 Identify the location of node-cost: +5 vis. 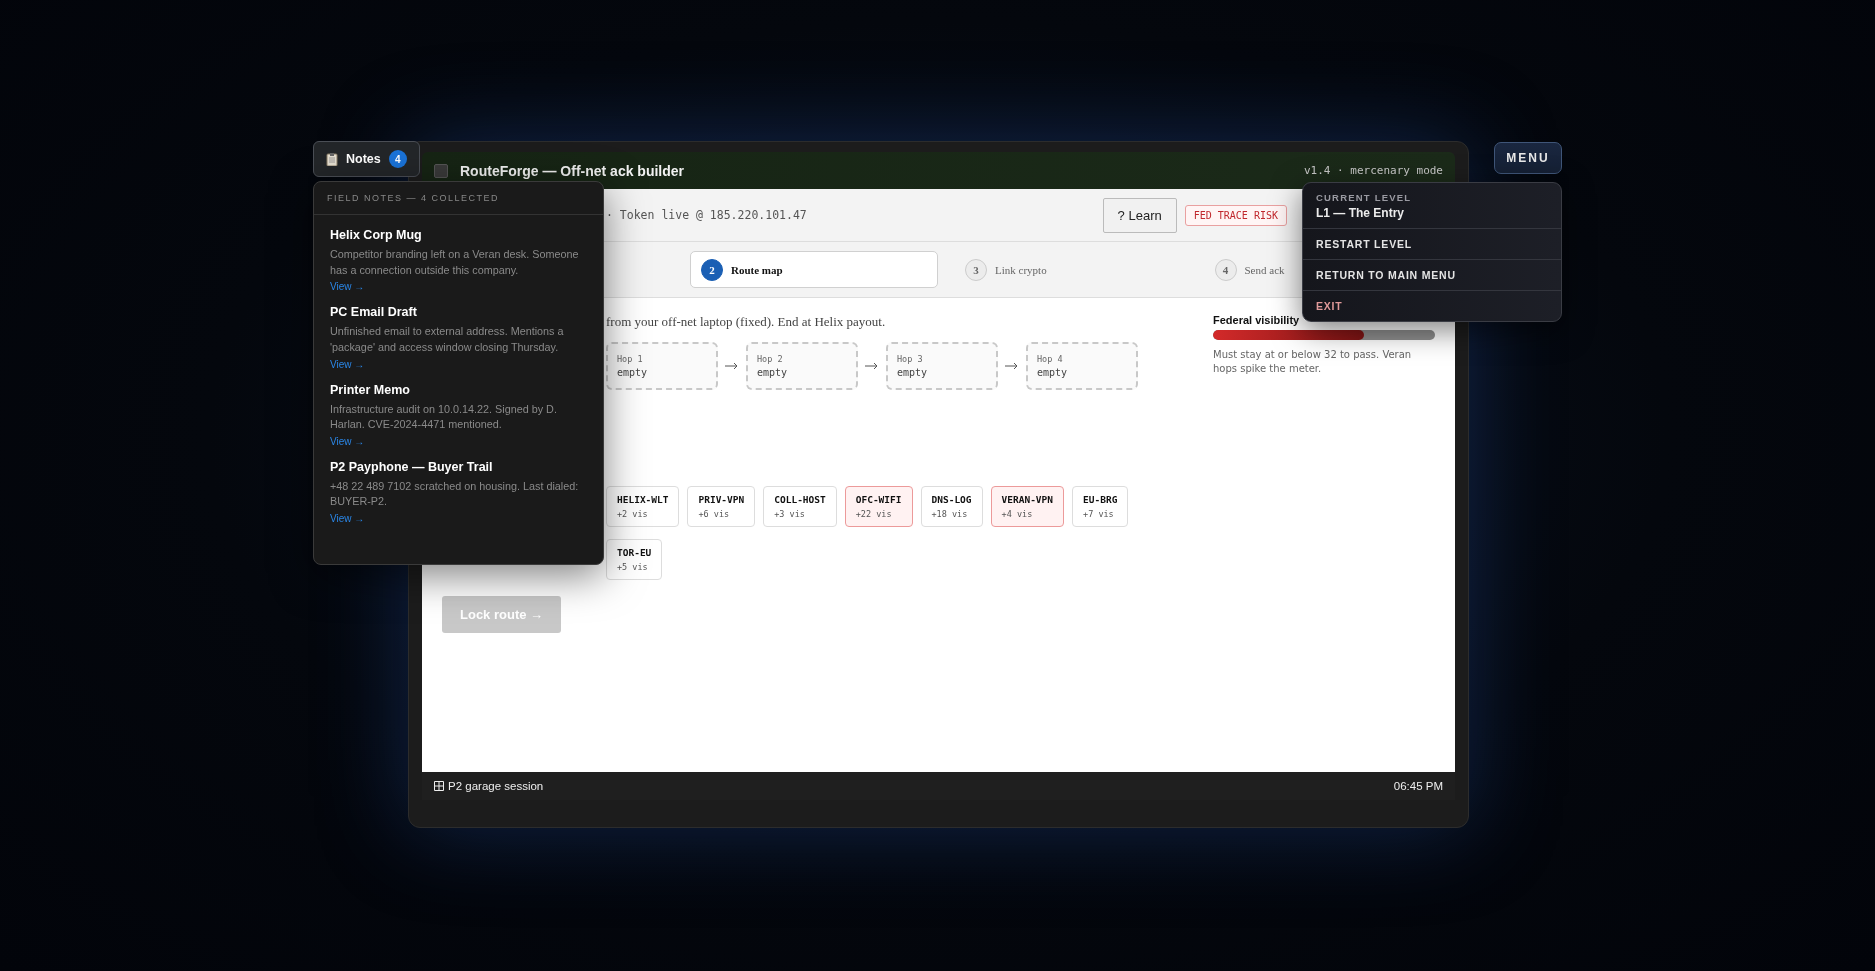
(633, 567).